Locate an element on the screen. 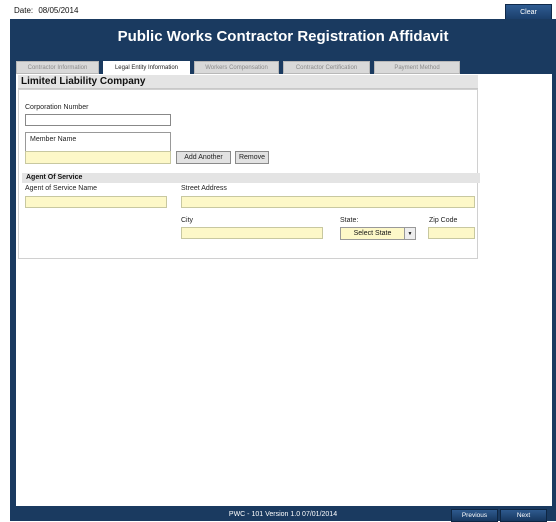 The image size is (556, 522). member-name-label: Member Name is located at coordinates (53, 139).